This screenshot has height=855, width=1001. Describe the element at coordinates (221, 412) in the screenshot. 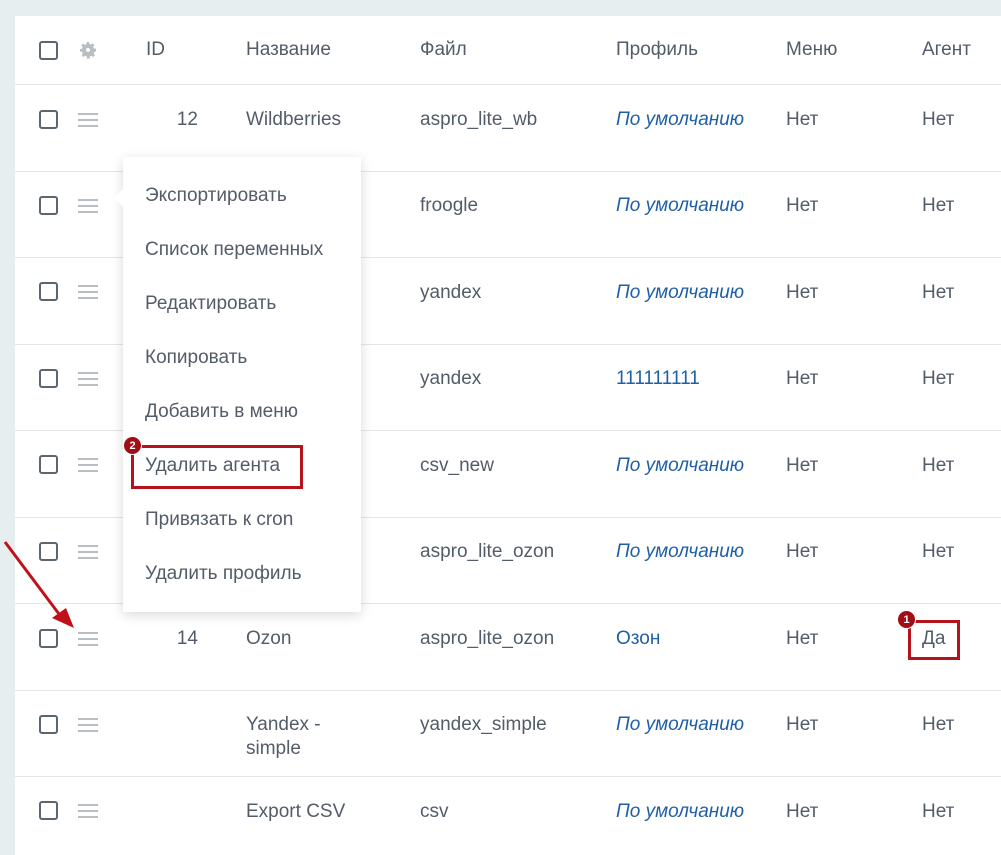

I see `menu-item-add-to-menu: Добавить в меню` at that location.